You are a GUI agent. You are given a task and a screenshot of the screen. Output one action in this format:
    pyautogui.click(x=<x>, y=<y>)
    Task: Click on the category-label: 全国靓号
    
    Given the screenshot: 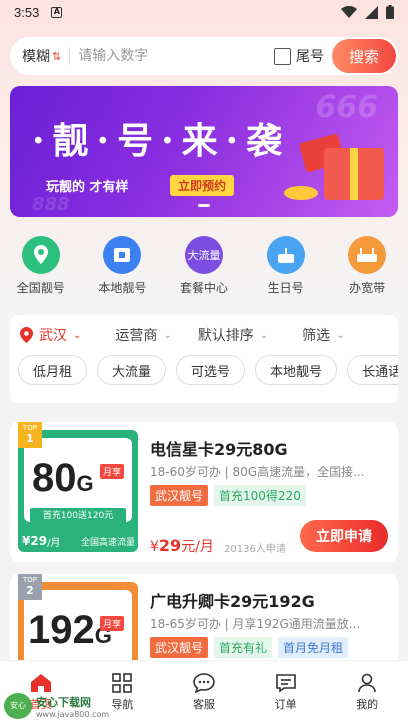 What is the action you would take?
    pyautogui.click(x=40, y=288)
    